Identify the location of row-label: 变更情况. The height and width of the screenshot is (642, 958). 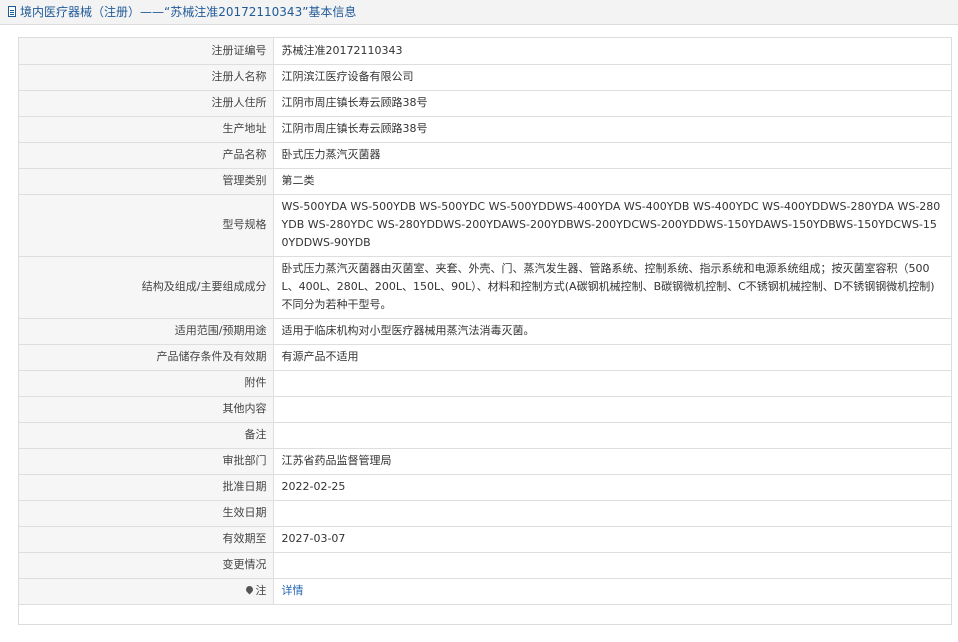
(146, 565).